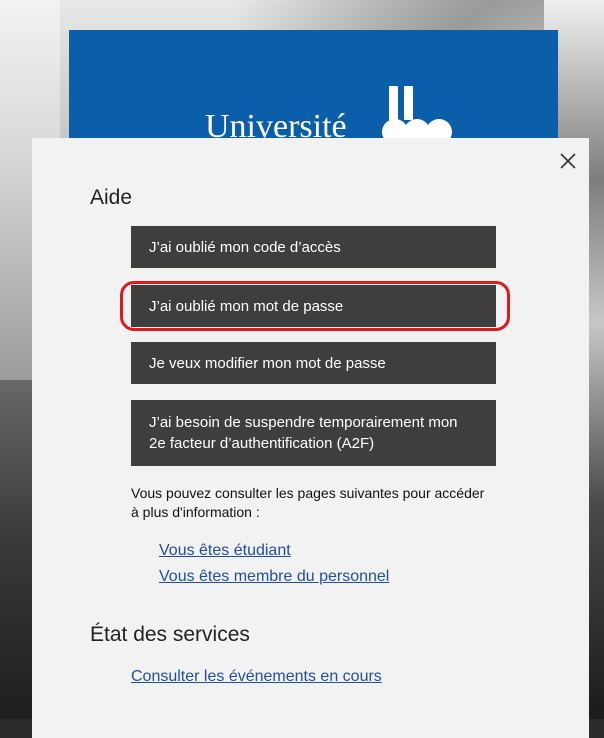  I want to click on status-title: État des services, so click(170, 634).